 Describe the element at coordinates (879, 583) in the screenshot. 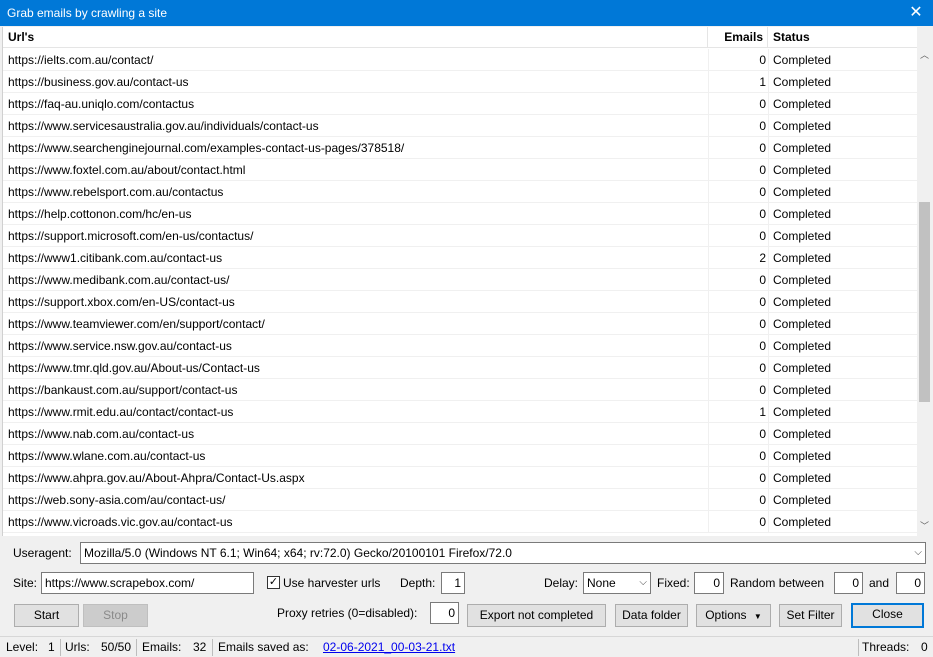

I see `and-label: and` at that location.